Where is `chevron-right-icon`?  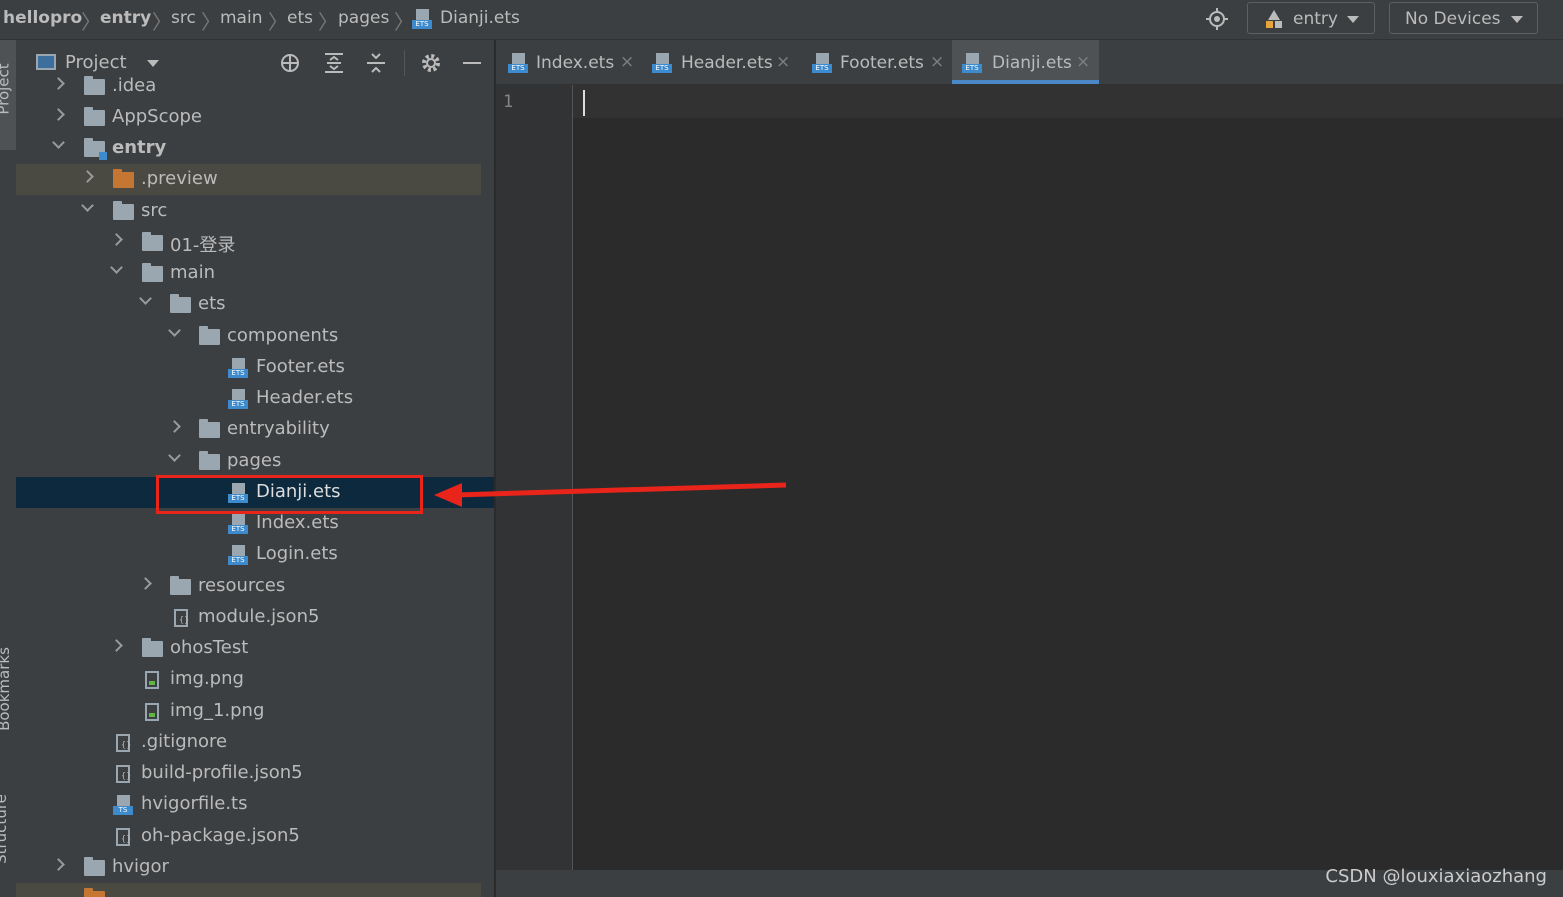
chevron-right-icon is located at coordinates (58, 83).